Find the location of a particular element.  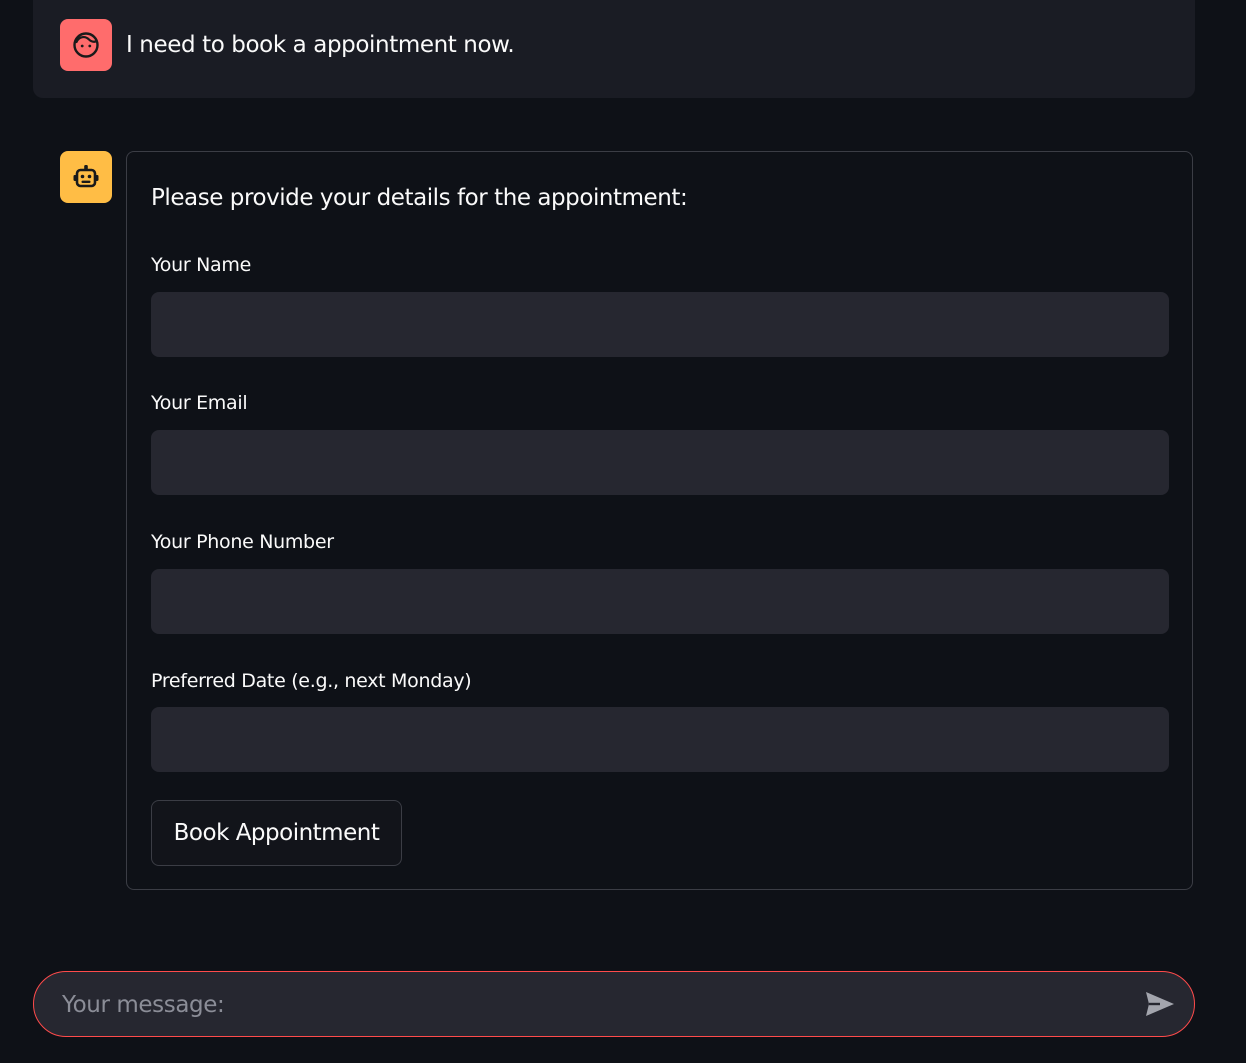

chat-message-input is located at coordinates (597, 1005).